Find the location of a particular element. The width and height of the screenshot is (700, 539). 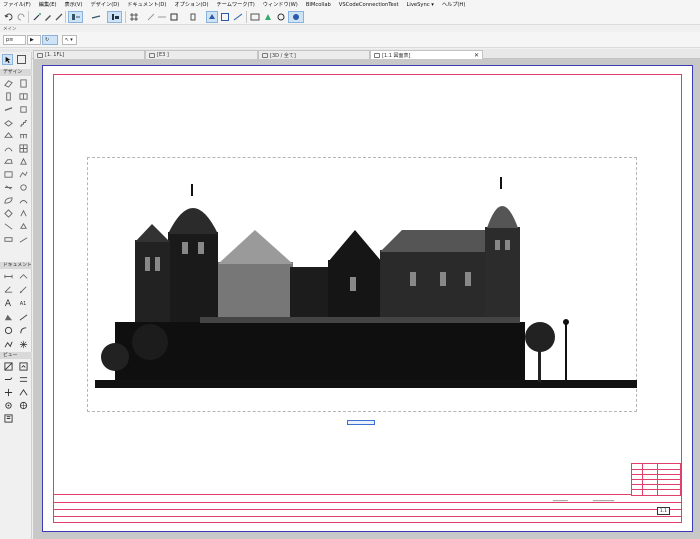

hotspot-tool-icon is located at coordinates (23, 344).